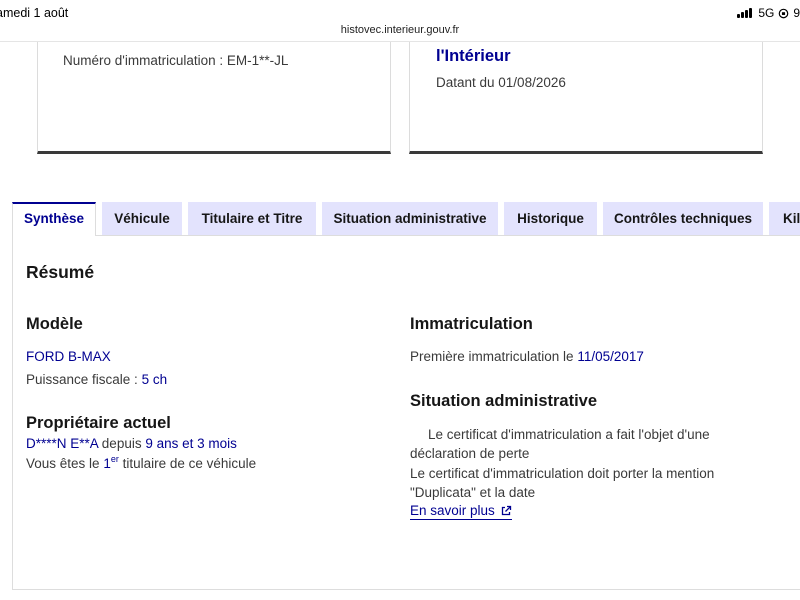 This screenshot has width=800, height=600. Describe the element at coordinates (400, 30) in the screenshot. I see `address-bar-url: histovec.interieur.gouv.fr` at that location.